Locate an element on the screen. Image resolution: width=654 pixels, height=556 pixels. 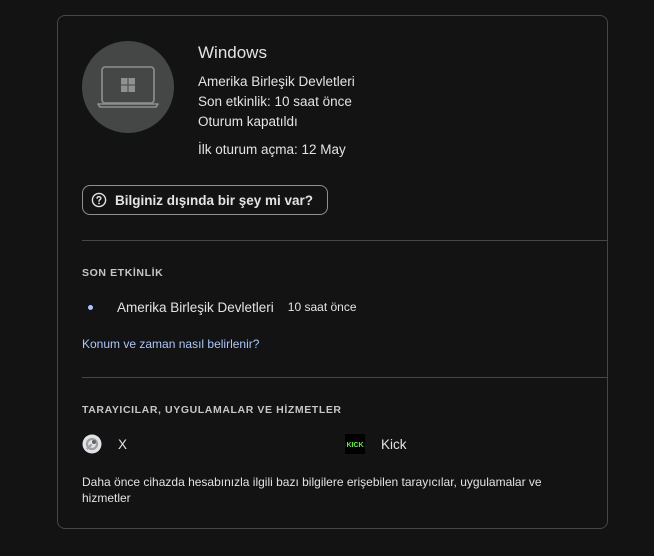
bullet-dot-icon is located at coordinates (90, 307).